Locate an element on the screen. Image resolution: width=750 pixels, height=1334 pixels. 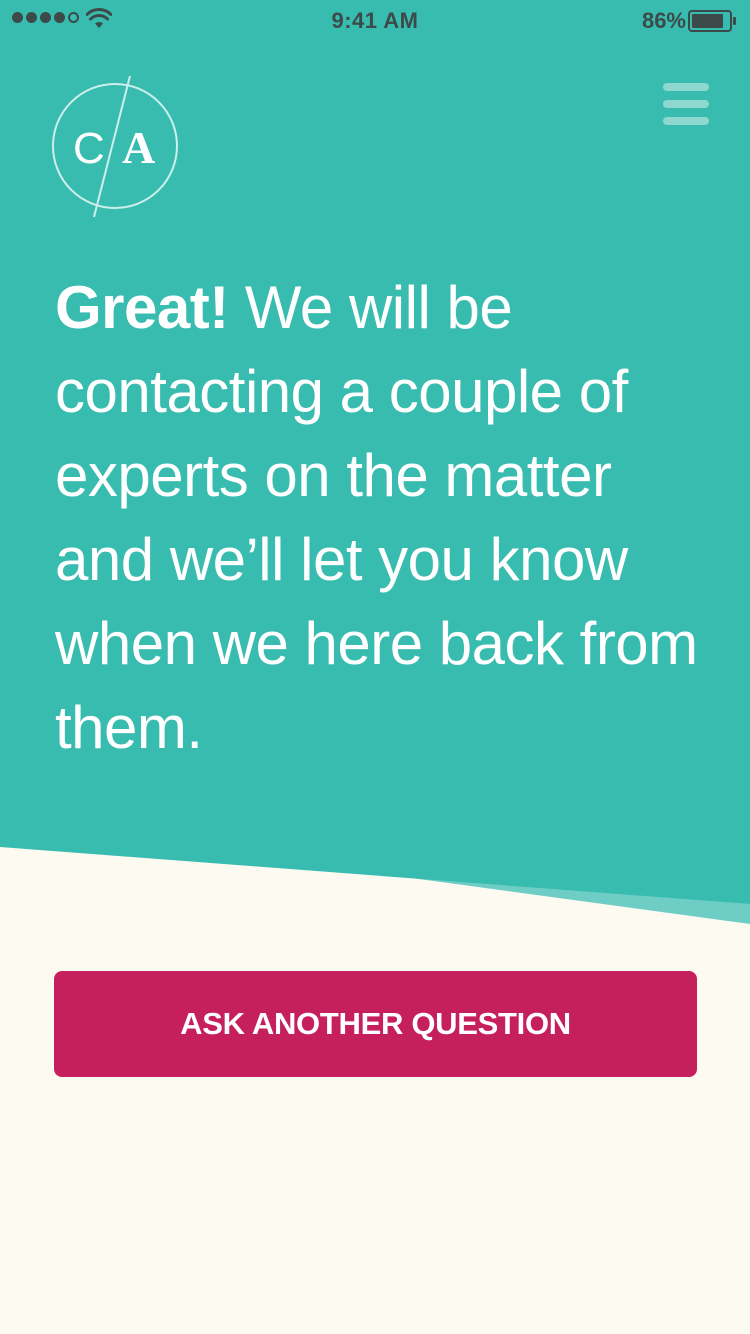
status-time: 9:41 AM is located at coordinates (375, 20).